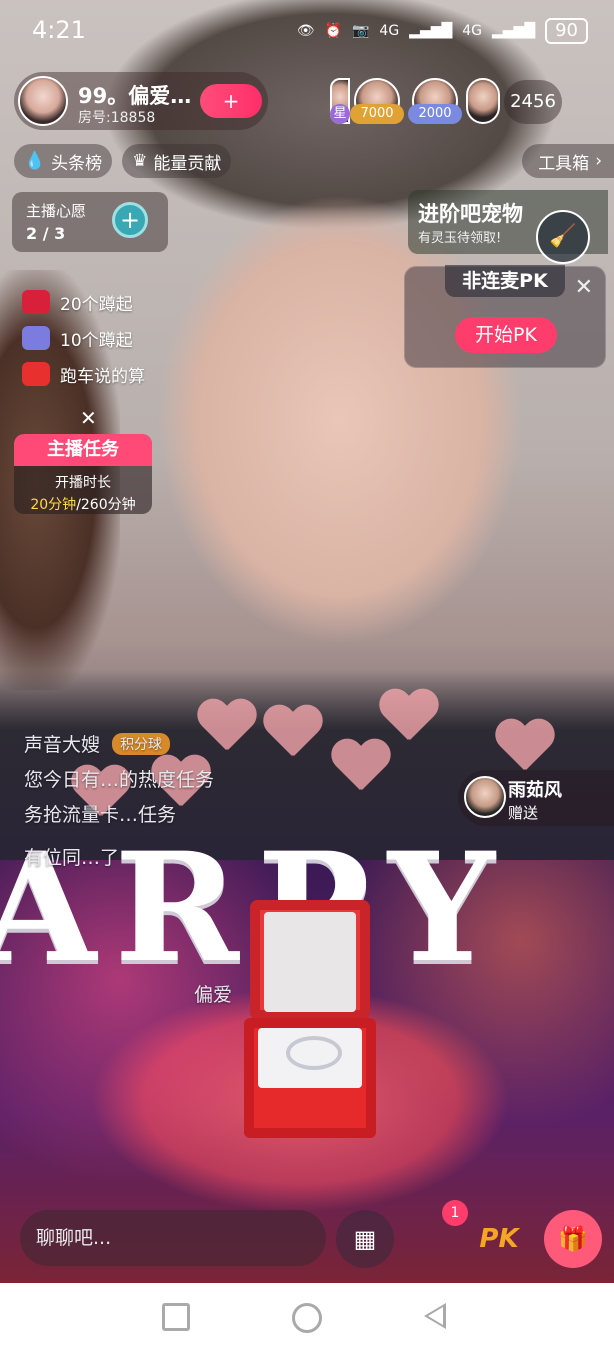 This screenshot has height=1350, width=614. Describe the element at coordinates (470, 214) in the screenshot. I see `pet-title: 进阶吧宠物` at that location.